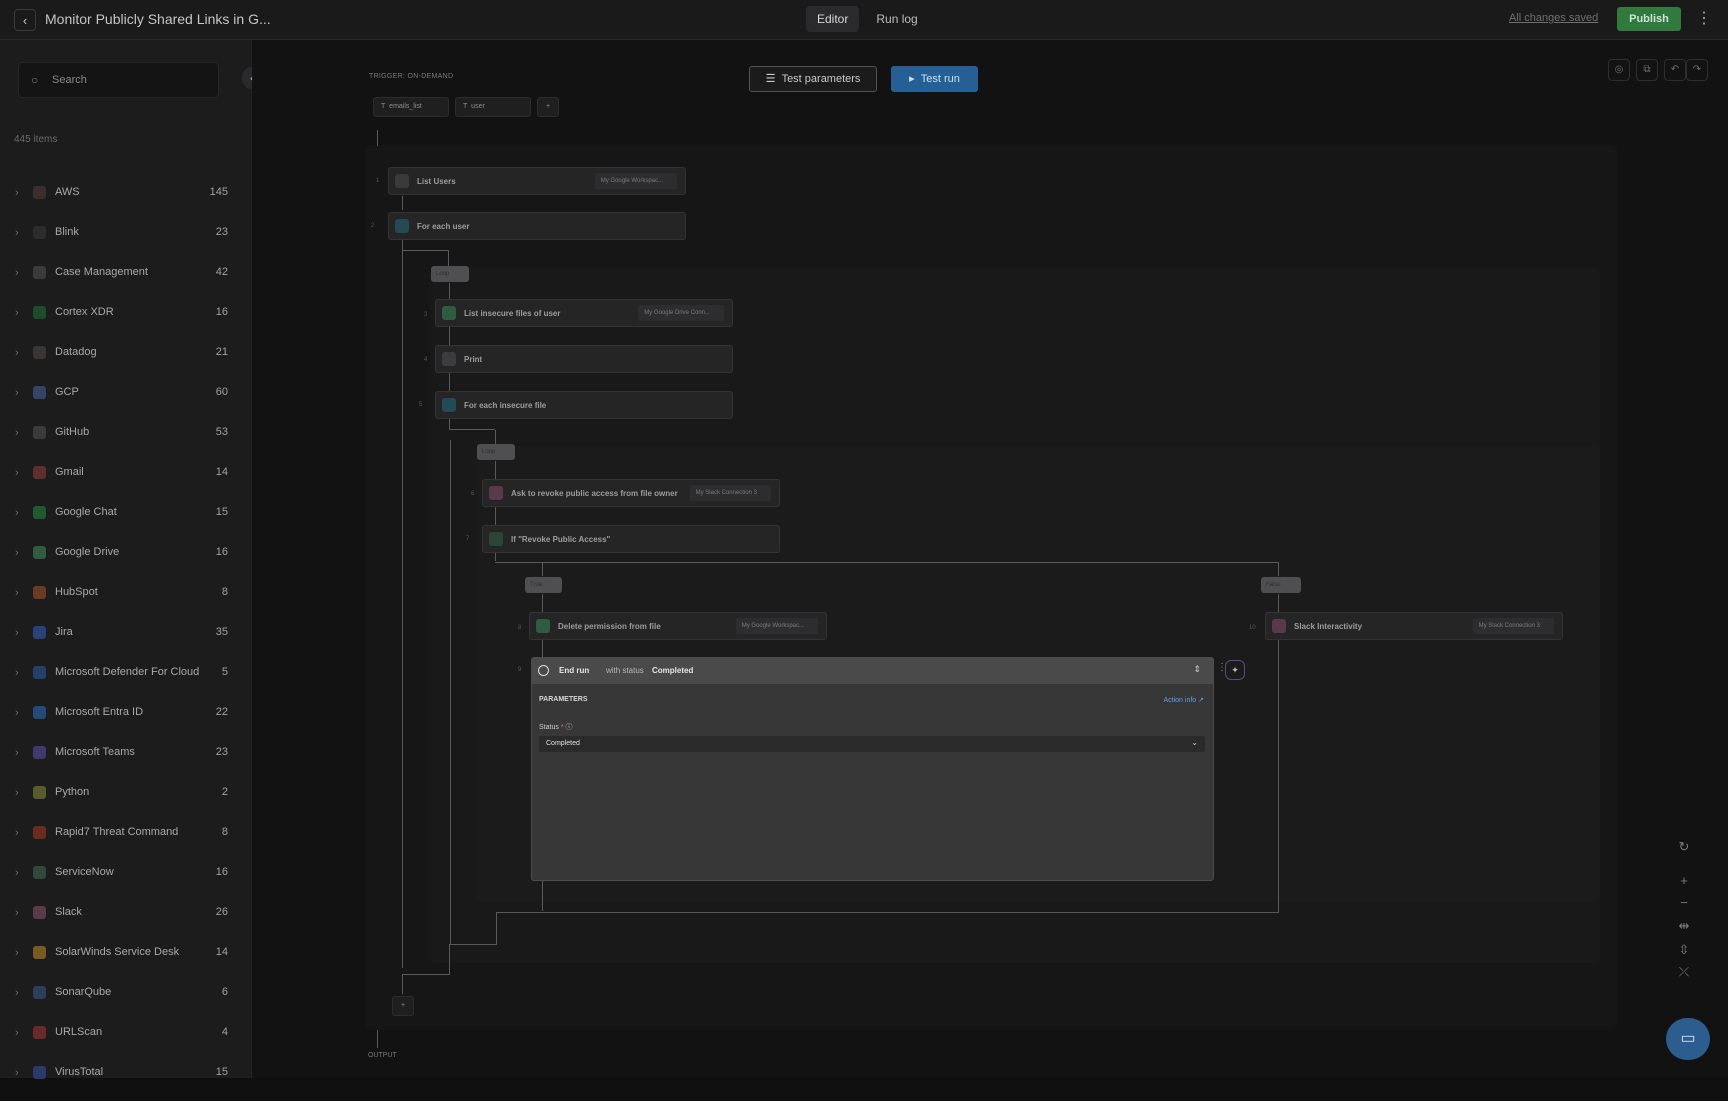  I want to click on sidebar-item: › Cortex XDR 16, so click(126, 321).